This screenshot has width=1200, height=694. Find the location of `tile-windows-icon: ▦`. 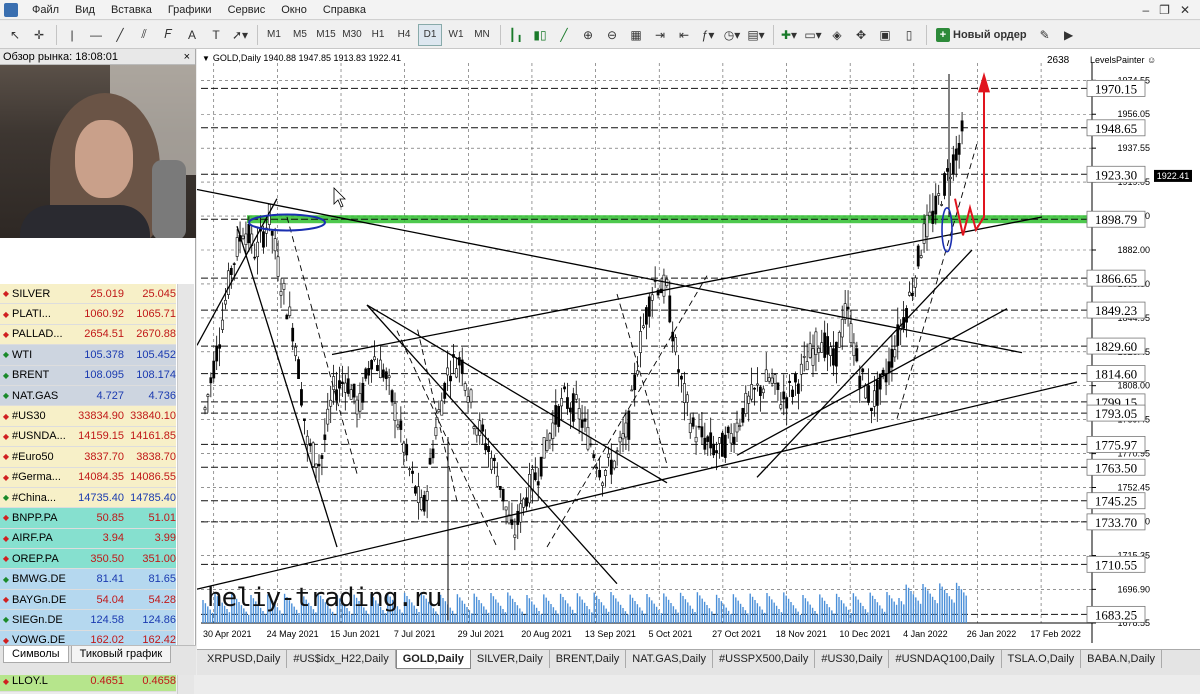

tile-windows-icon: ▦ is located at coordinates (636, 35).